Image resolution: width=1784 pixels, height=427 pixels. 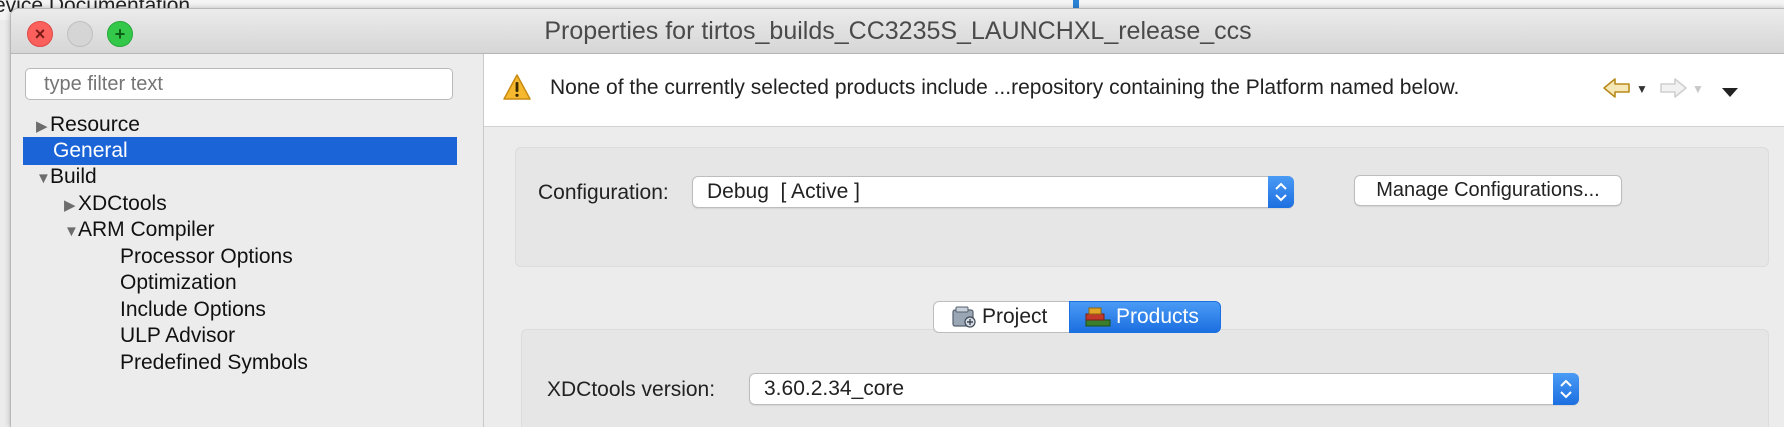 I want to click on tree-item-xdctools: ▶ XDCtools, so click(x=115, y=204).